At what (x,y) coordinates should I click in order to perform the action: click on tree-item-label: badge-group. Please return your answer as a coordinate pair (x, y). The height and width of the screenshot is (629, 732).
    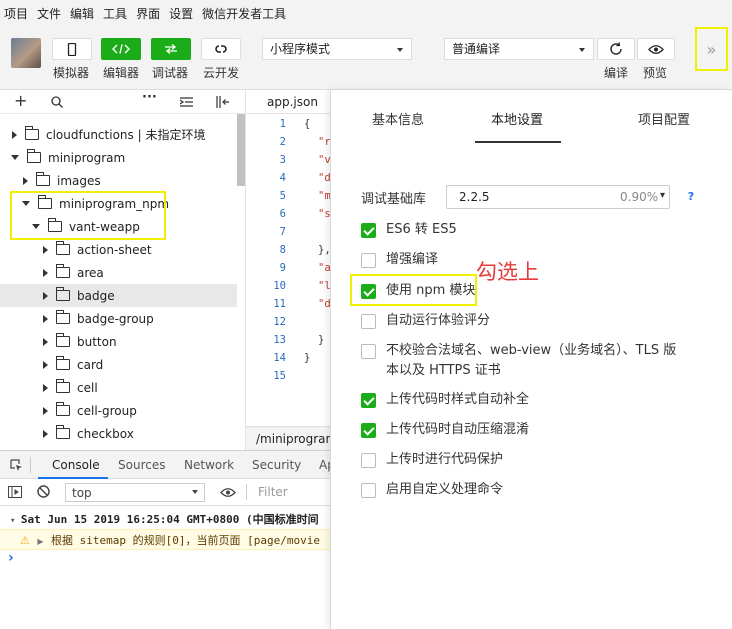
    Looking at the image, I should click on (115, 318).